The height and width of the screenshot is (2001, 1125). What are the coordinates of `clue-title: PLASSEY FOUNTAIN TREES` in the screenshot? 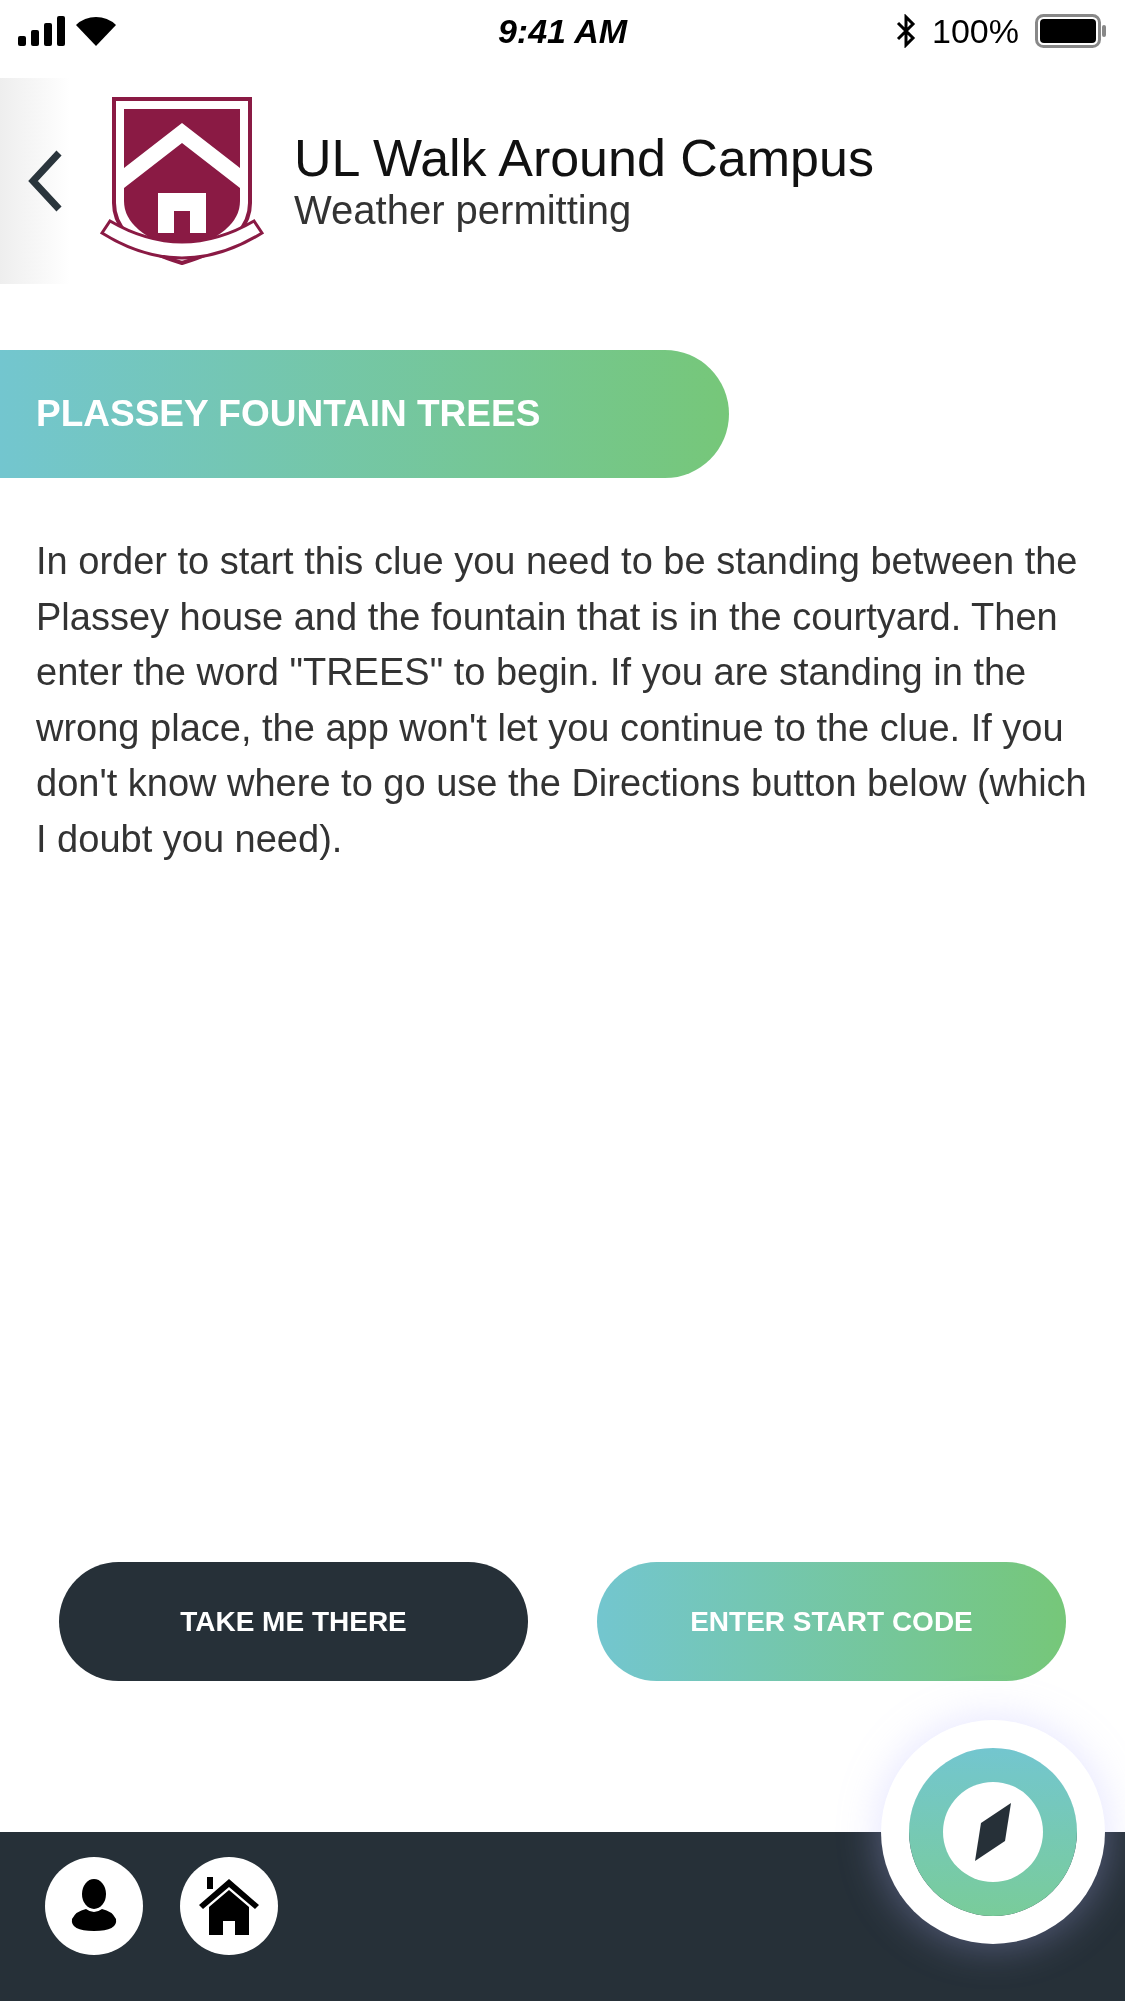 It's located at (364, 414).